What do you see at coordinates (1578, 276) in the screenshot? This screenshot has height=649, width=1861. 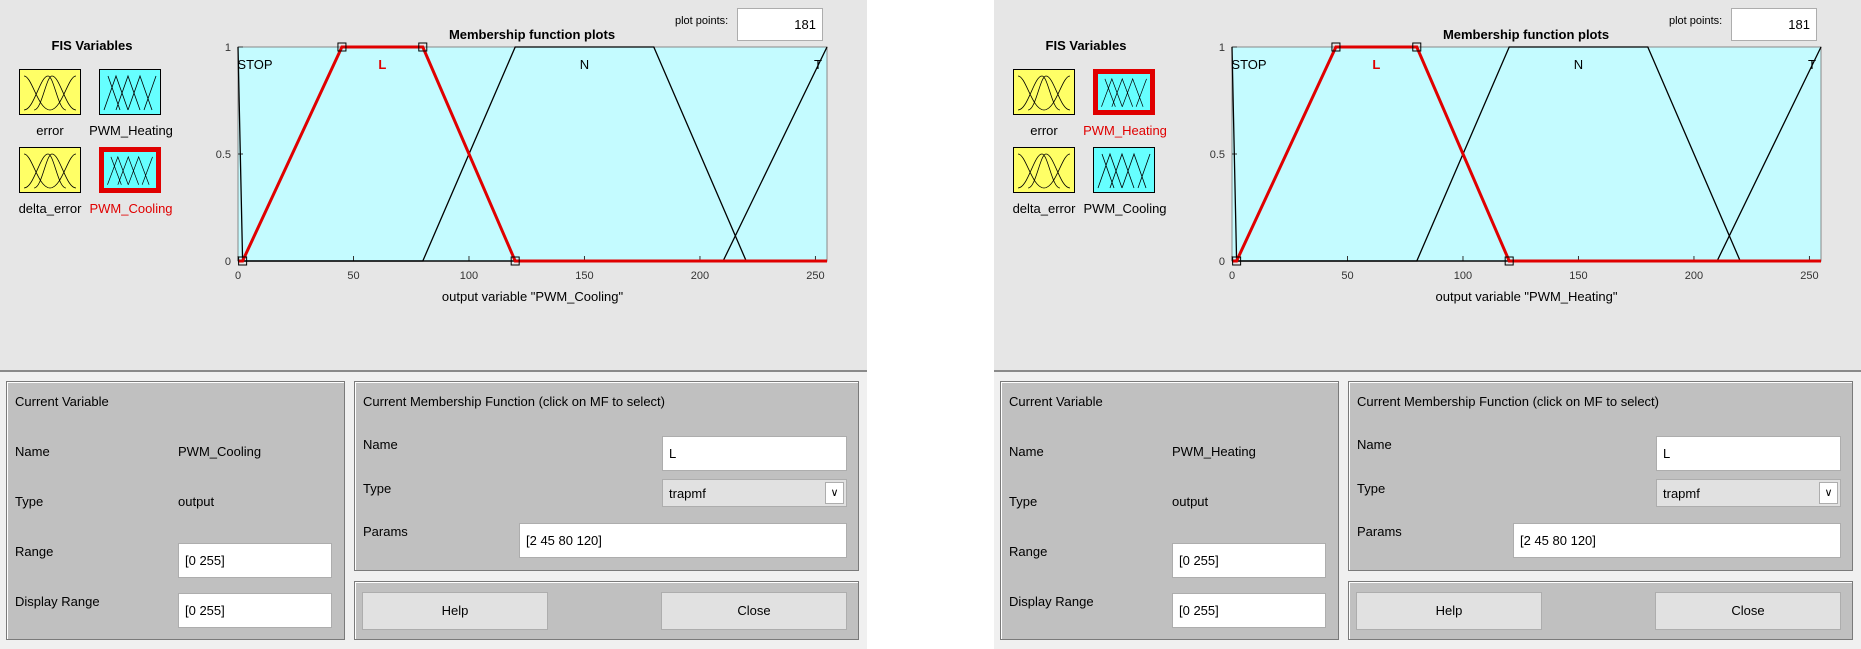 I see `x-tick-label: 150` at bounding box center [1578, 276].